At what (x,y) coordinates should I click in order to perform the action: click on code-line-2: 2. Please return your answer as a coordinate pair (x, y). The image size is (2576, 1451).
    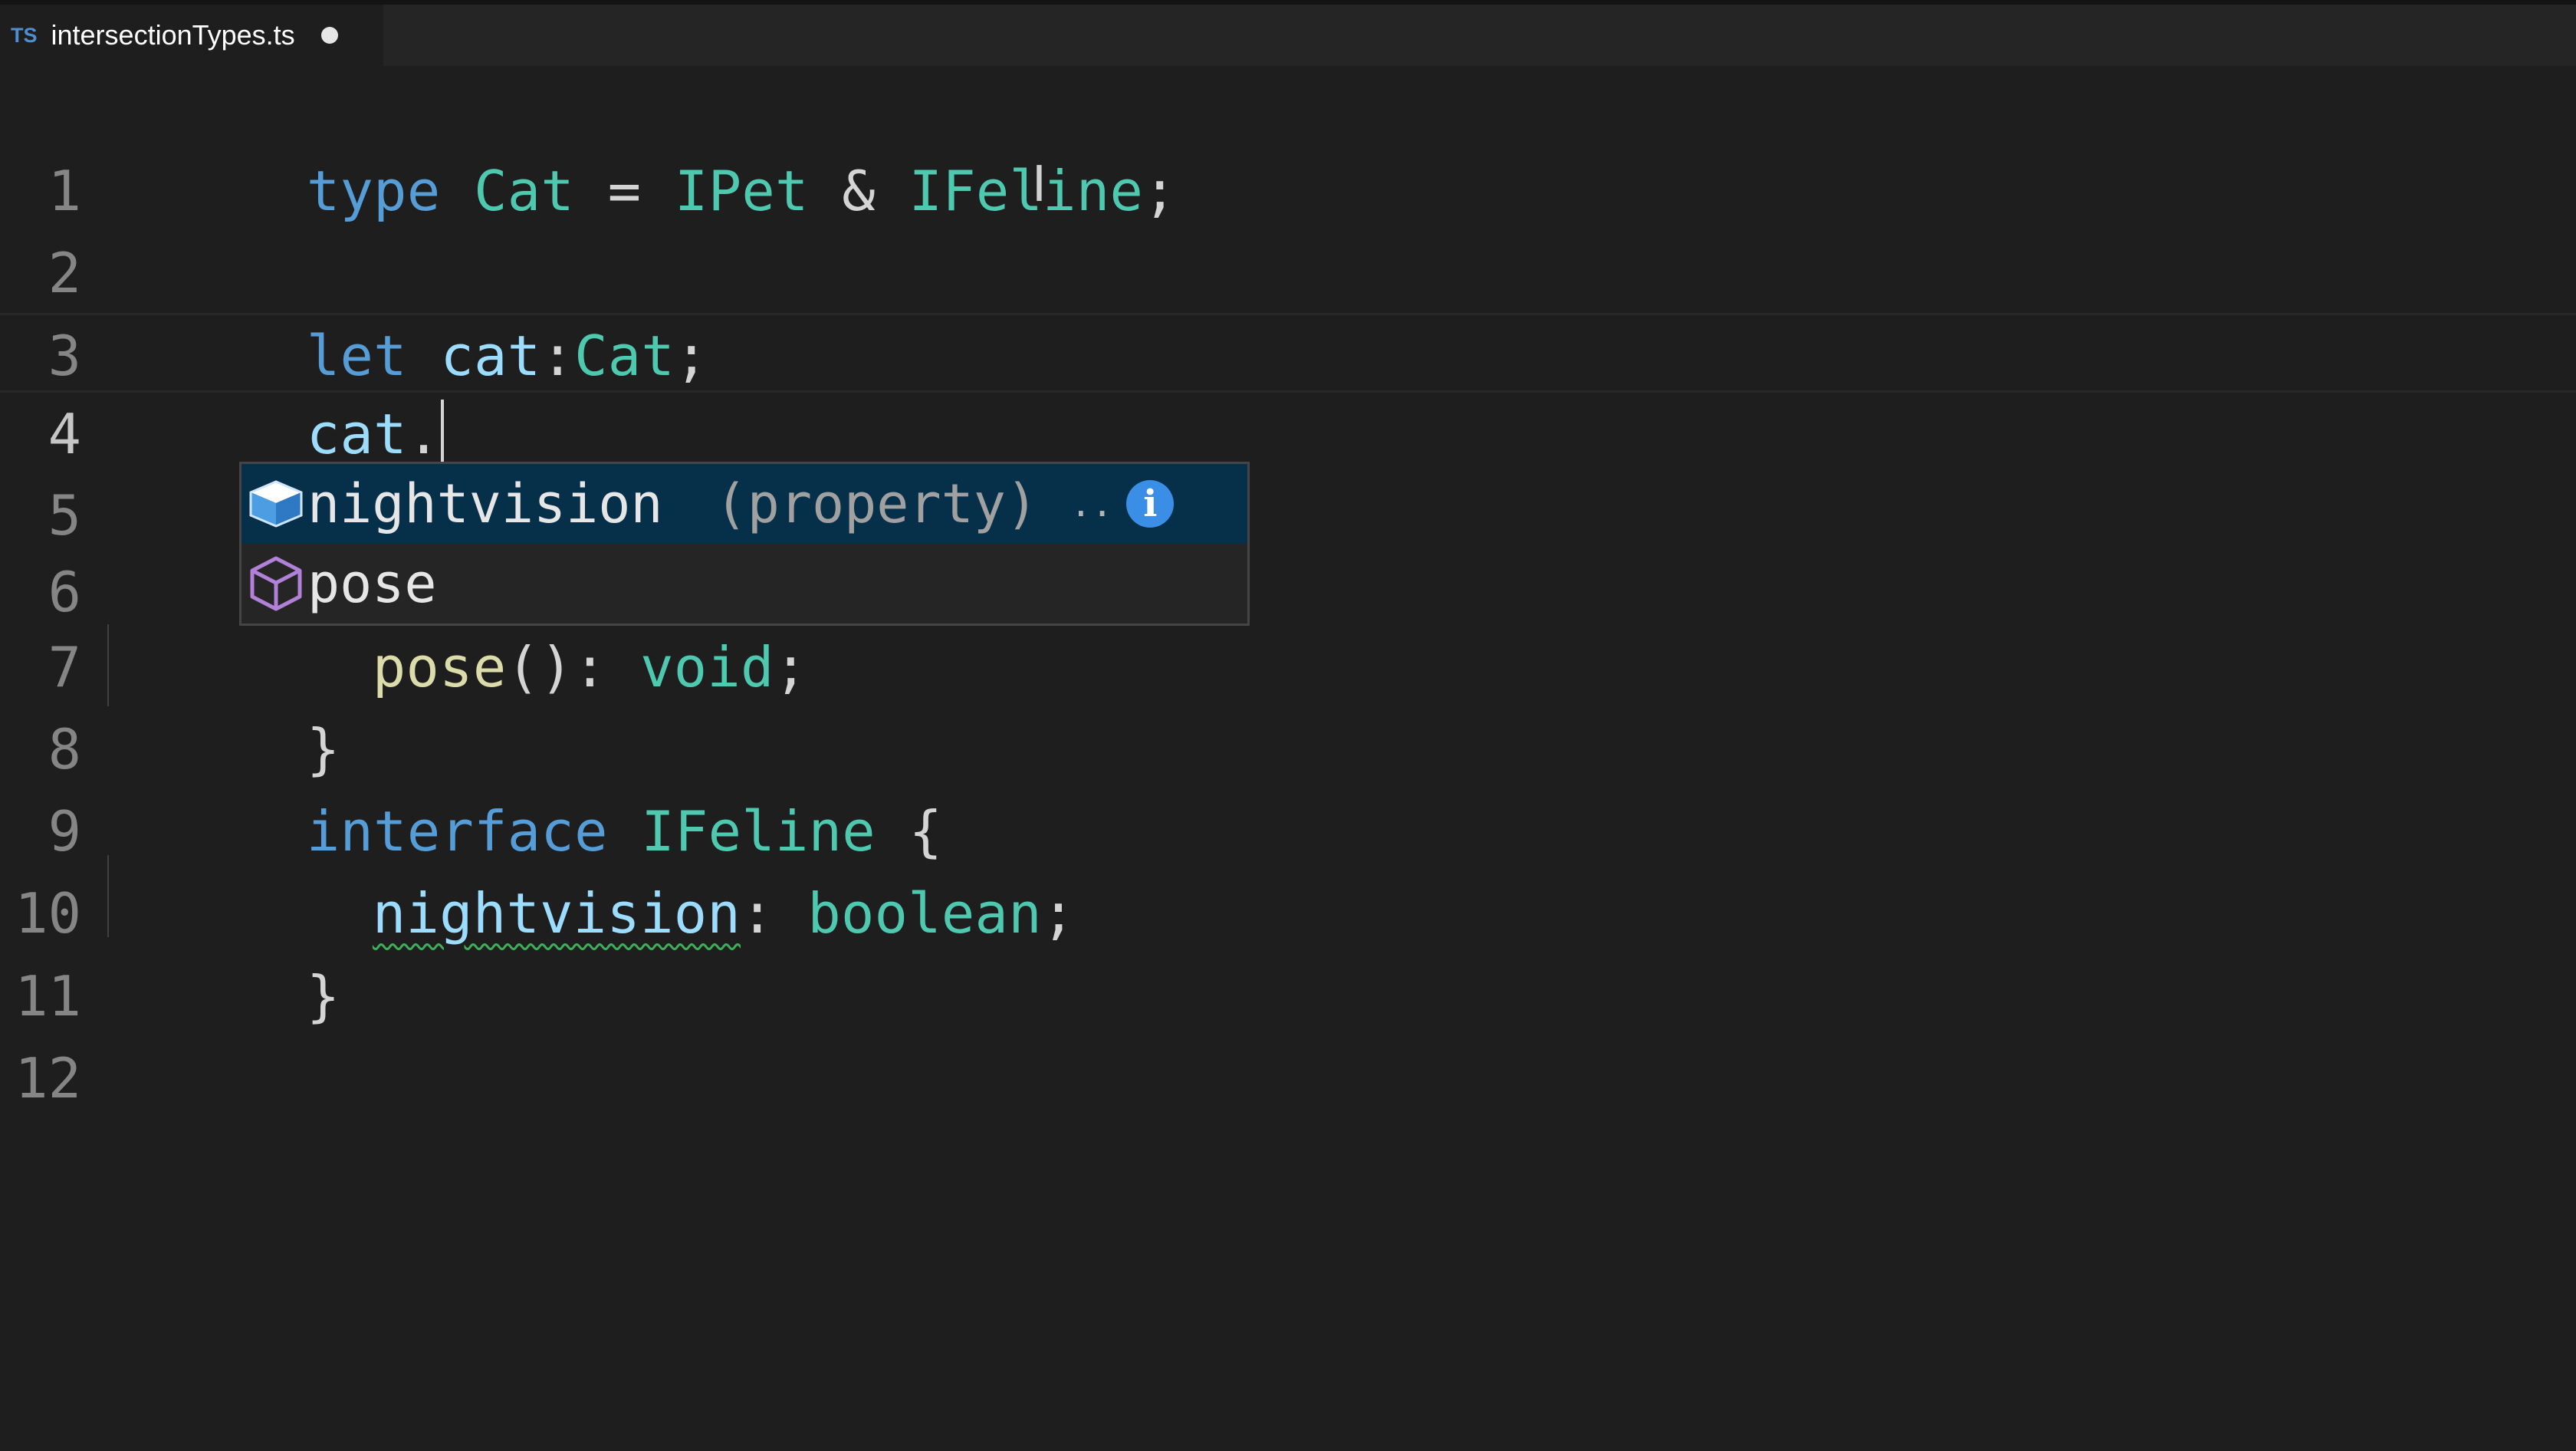
    Looking at the image, I should click on (1288, 228).